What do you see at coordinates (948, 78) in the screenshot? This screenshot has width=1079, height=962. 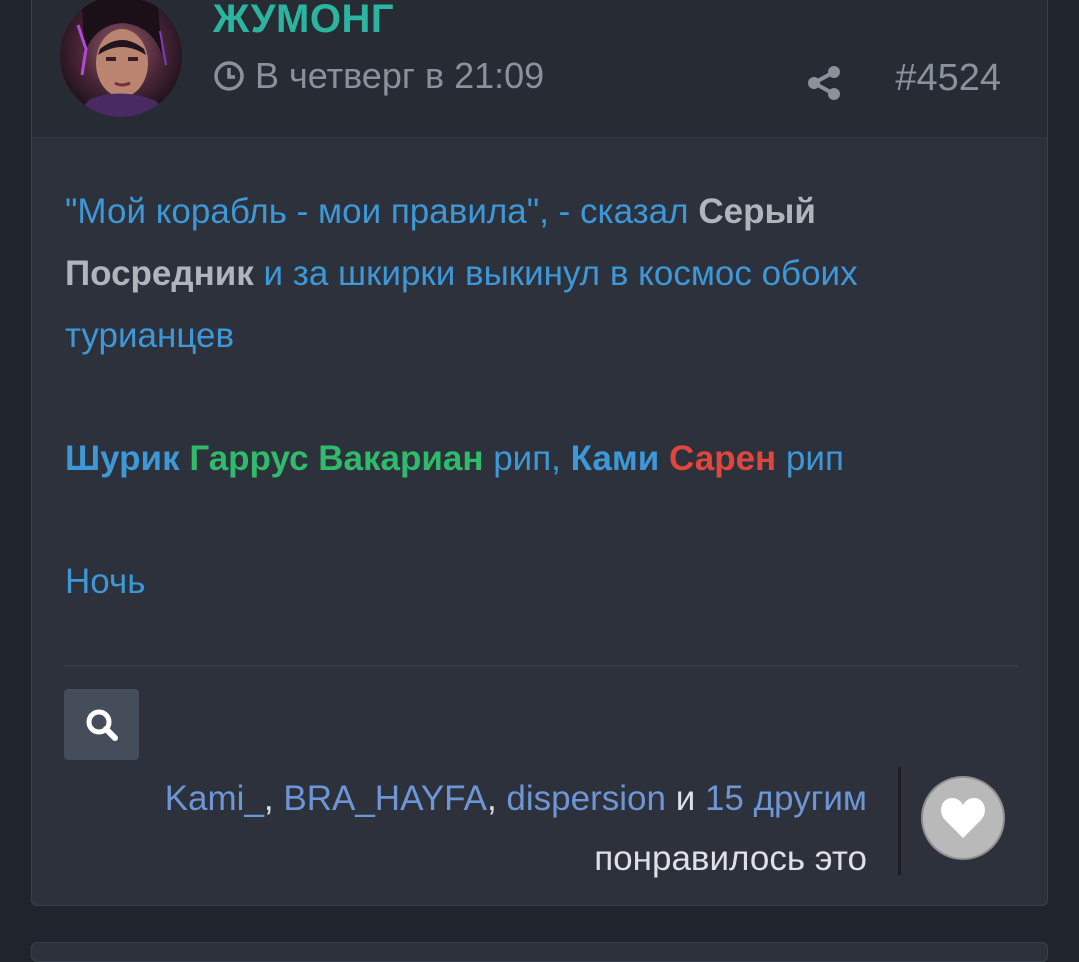 I see `post-number-link: #4524` at bounding box center [948, 78].